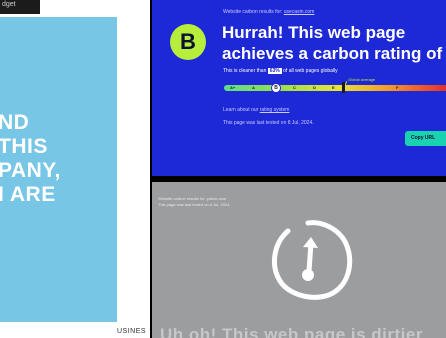 The width and height of the screenshot is (446, 338). What do you see at coordinates (188, 42) in the screenshot?
I see `grade-badge: B` at bounding box center [188, 42].